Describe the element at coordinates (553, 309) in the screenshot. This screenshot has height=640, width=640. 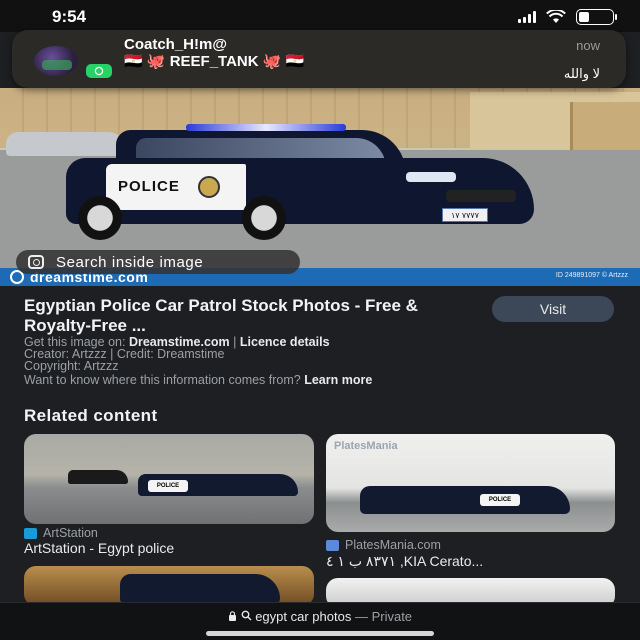
I see `visit-button: Visit` at that location.